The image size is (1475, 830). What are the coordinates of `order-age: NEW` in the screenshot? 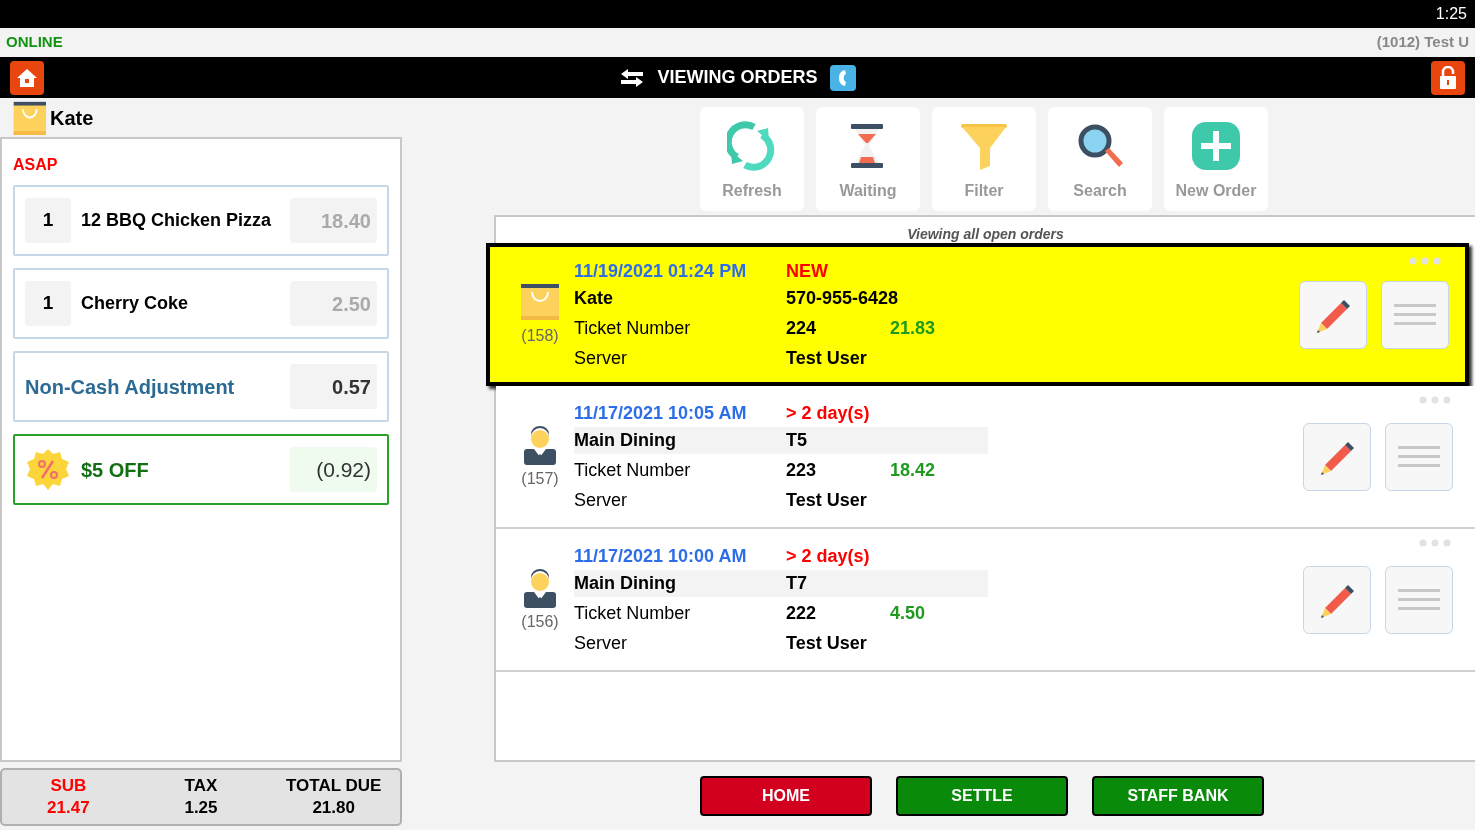 It's located at (807, 271).